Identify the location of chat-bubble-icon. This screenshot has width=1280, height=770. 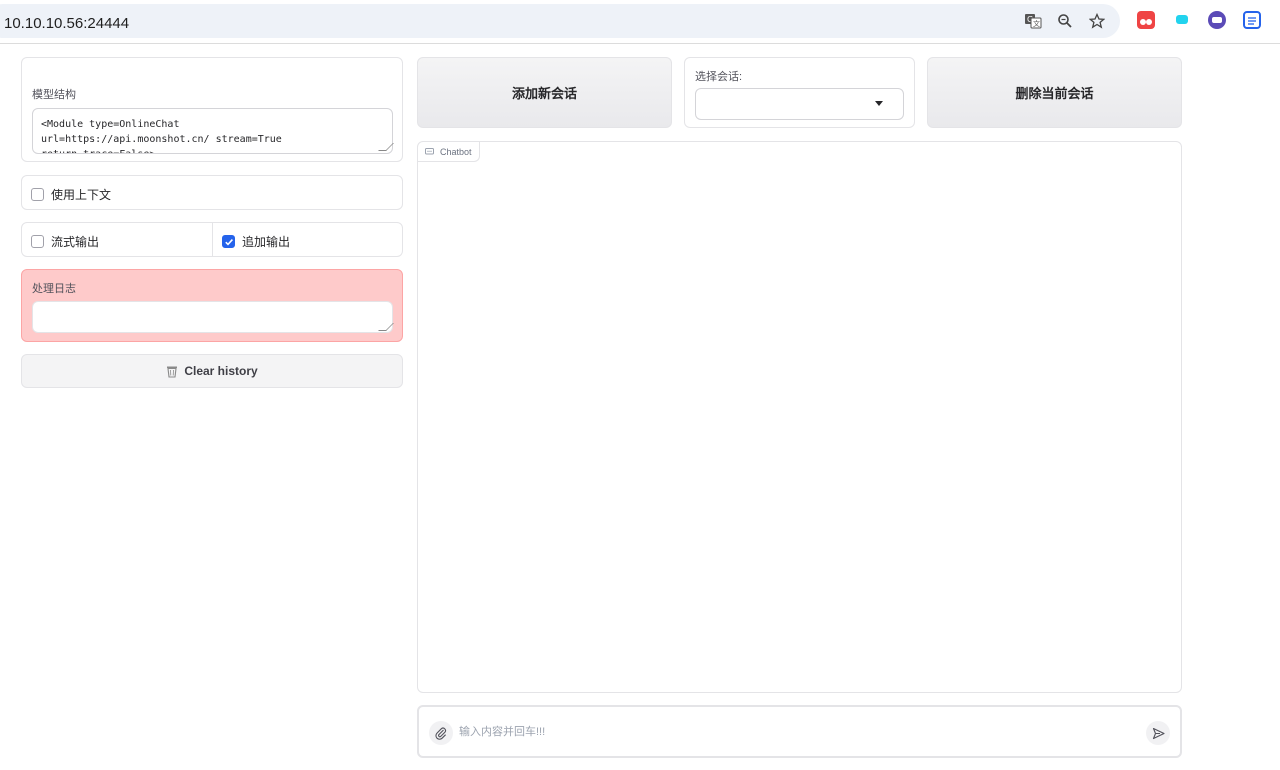
(429, 151).